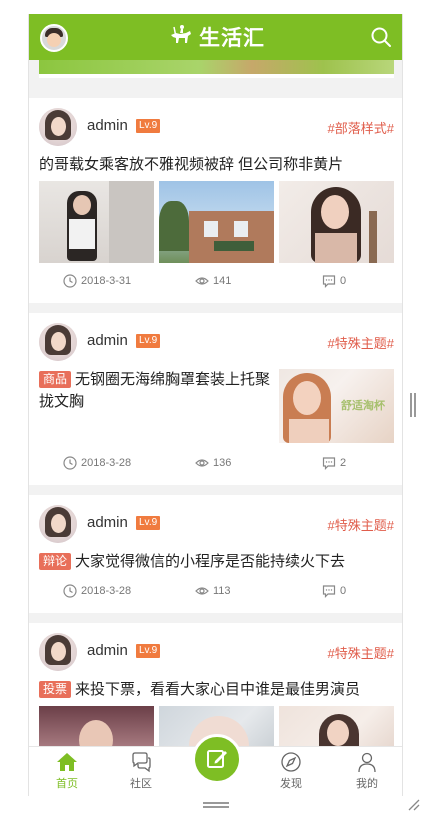 This screenshot has width=430, height=815. What do you see at coordinates (106, 281) in the screenshot?
I see `post-date-text: 2018-3-31` at bounding box center [106, 281].